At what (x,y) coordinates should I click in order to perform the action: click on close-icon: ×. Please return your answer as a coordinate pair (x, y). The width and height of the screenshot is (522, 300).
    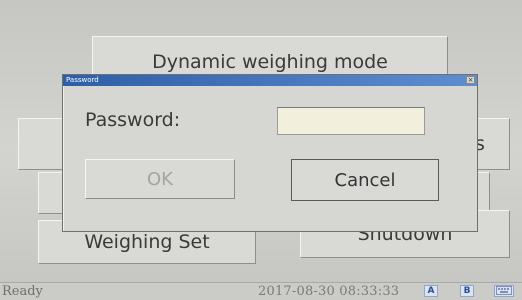
    Looking at the image, I should click on (470, 80).